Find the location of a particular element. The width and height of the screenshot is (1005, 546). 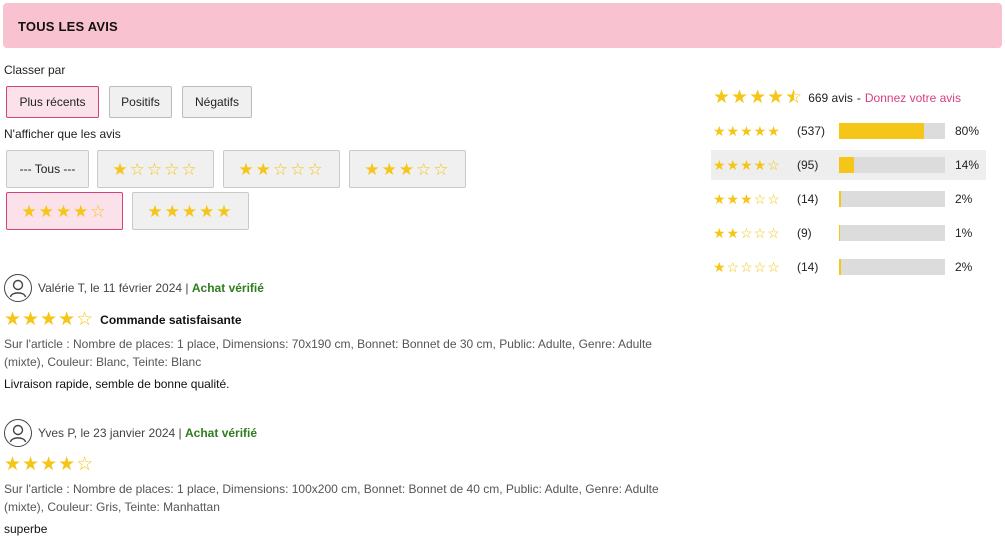

rating-distribution-row-4: ★★★★☆ (95) 14% is located at coordinates (848, 165).